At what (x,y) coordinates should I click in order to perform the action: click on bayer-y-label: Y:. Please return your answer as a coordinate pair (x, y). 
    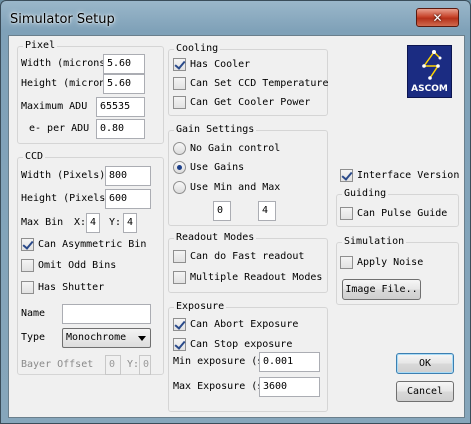
    Looking at the image, I should click on (133, 364).